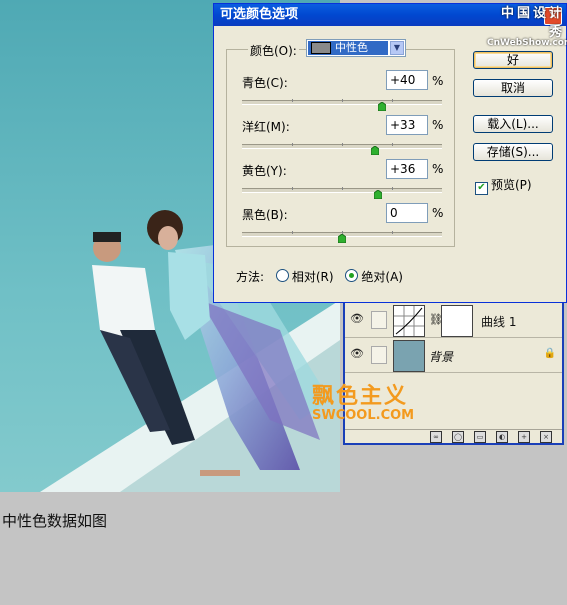 The image size is (567, 605). I want to click on neutral-swatch-icon, so click(321, 48).